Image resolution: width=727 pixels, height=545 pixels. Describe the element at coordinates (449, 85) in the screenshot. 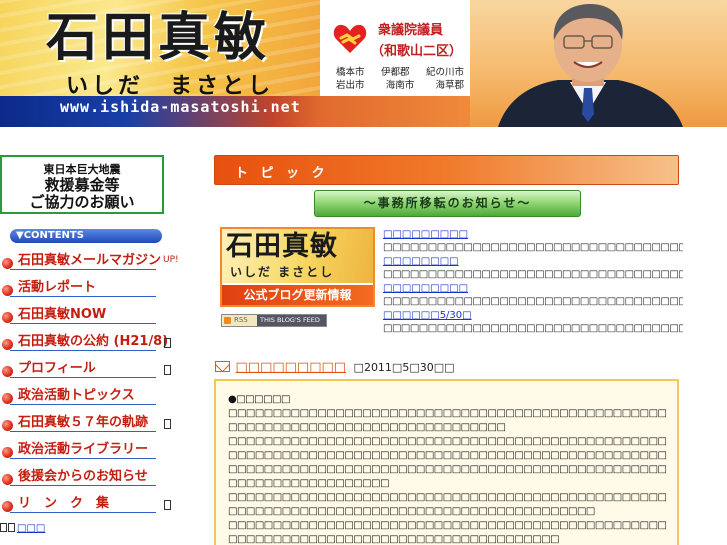

I see `area-name: 海草郡` at that location.